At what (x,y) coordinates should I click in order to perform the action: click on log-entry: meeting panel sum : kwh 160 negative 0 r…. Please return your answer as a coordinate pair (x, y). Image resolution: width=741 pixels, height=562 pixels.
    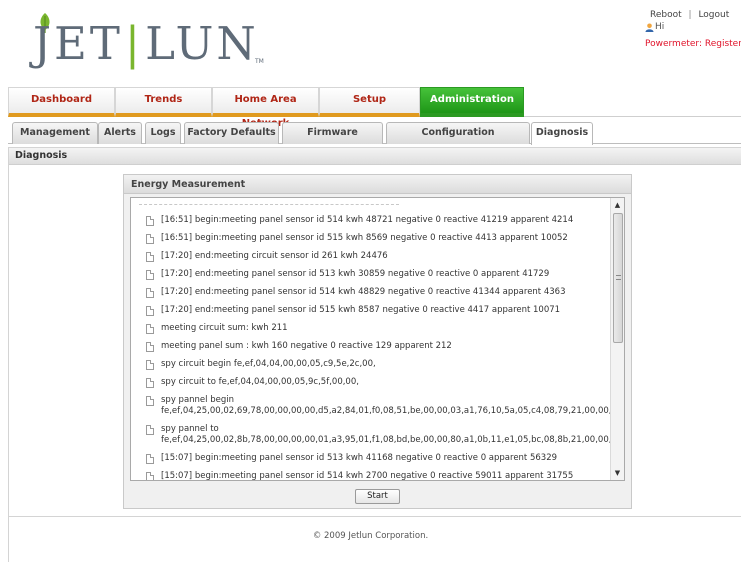
    Looking at the image, I should click on (371, 346).